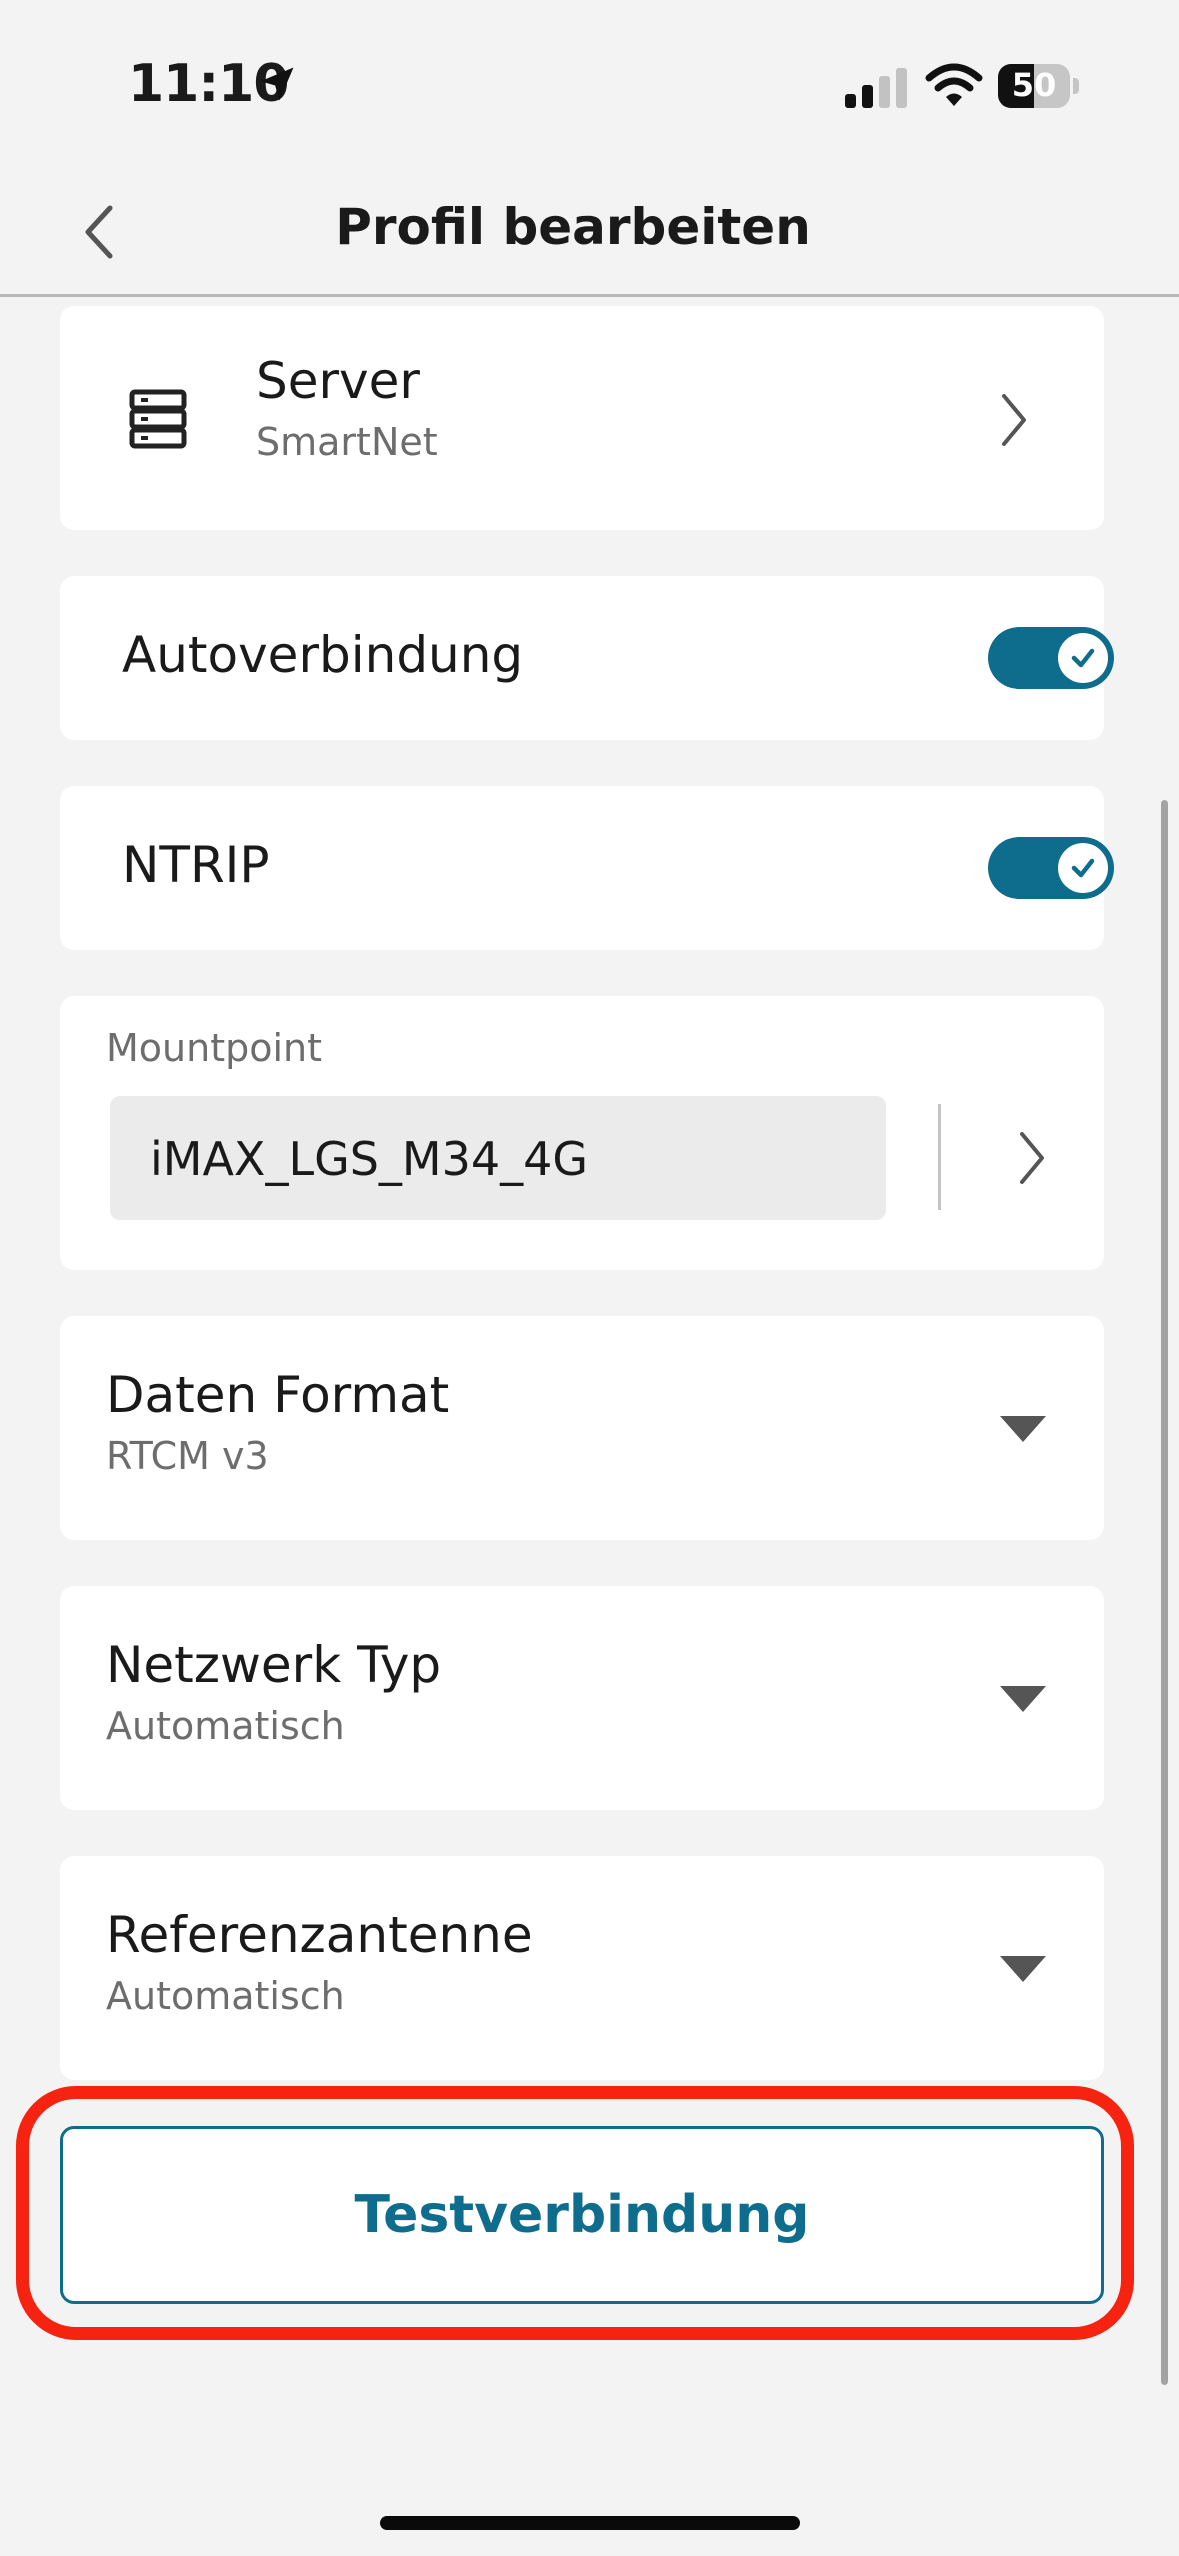 This screenshot has height=2556, width=1179. What do you see at coordinates (225, 1726) in the screenshot?
I see `netzwerk-typ-value: Automatisch` at bounding box center [225, 1726].